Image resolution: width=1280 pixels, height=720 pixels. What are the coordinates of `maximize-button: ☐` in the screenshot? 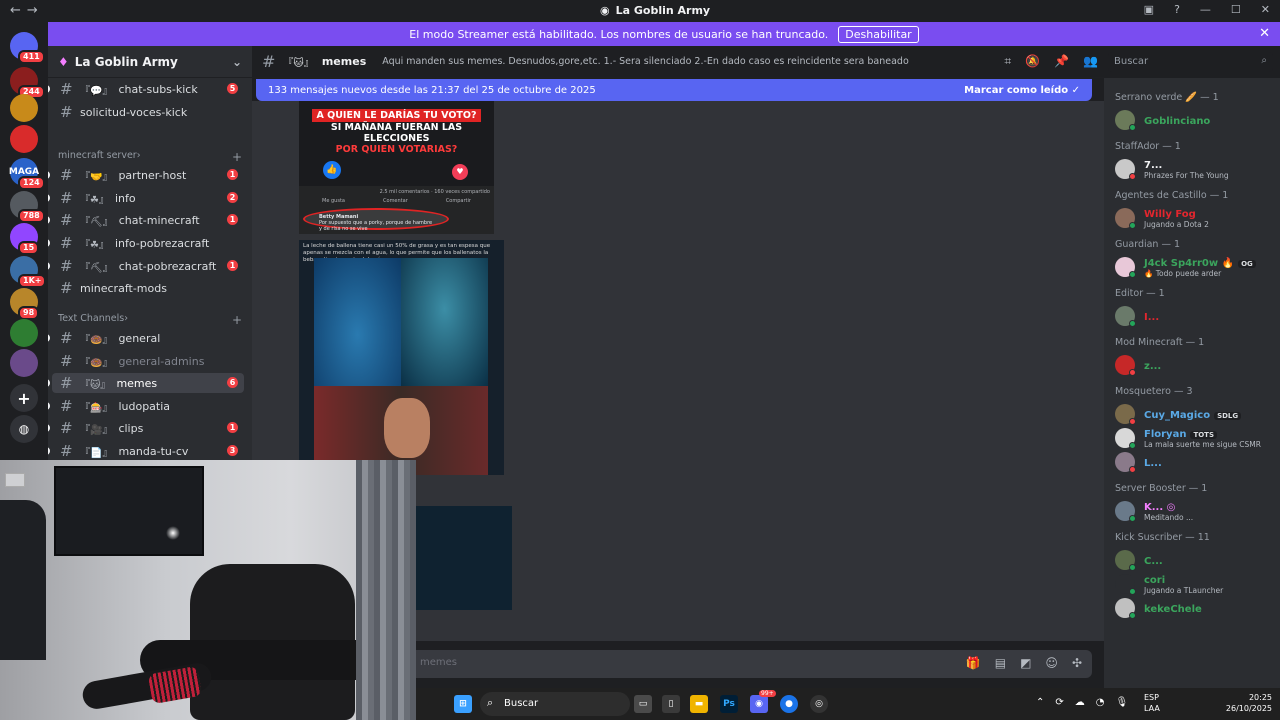 It's located at (1236, 9).